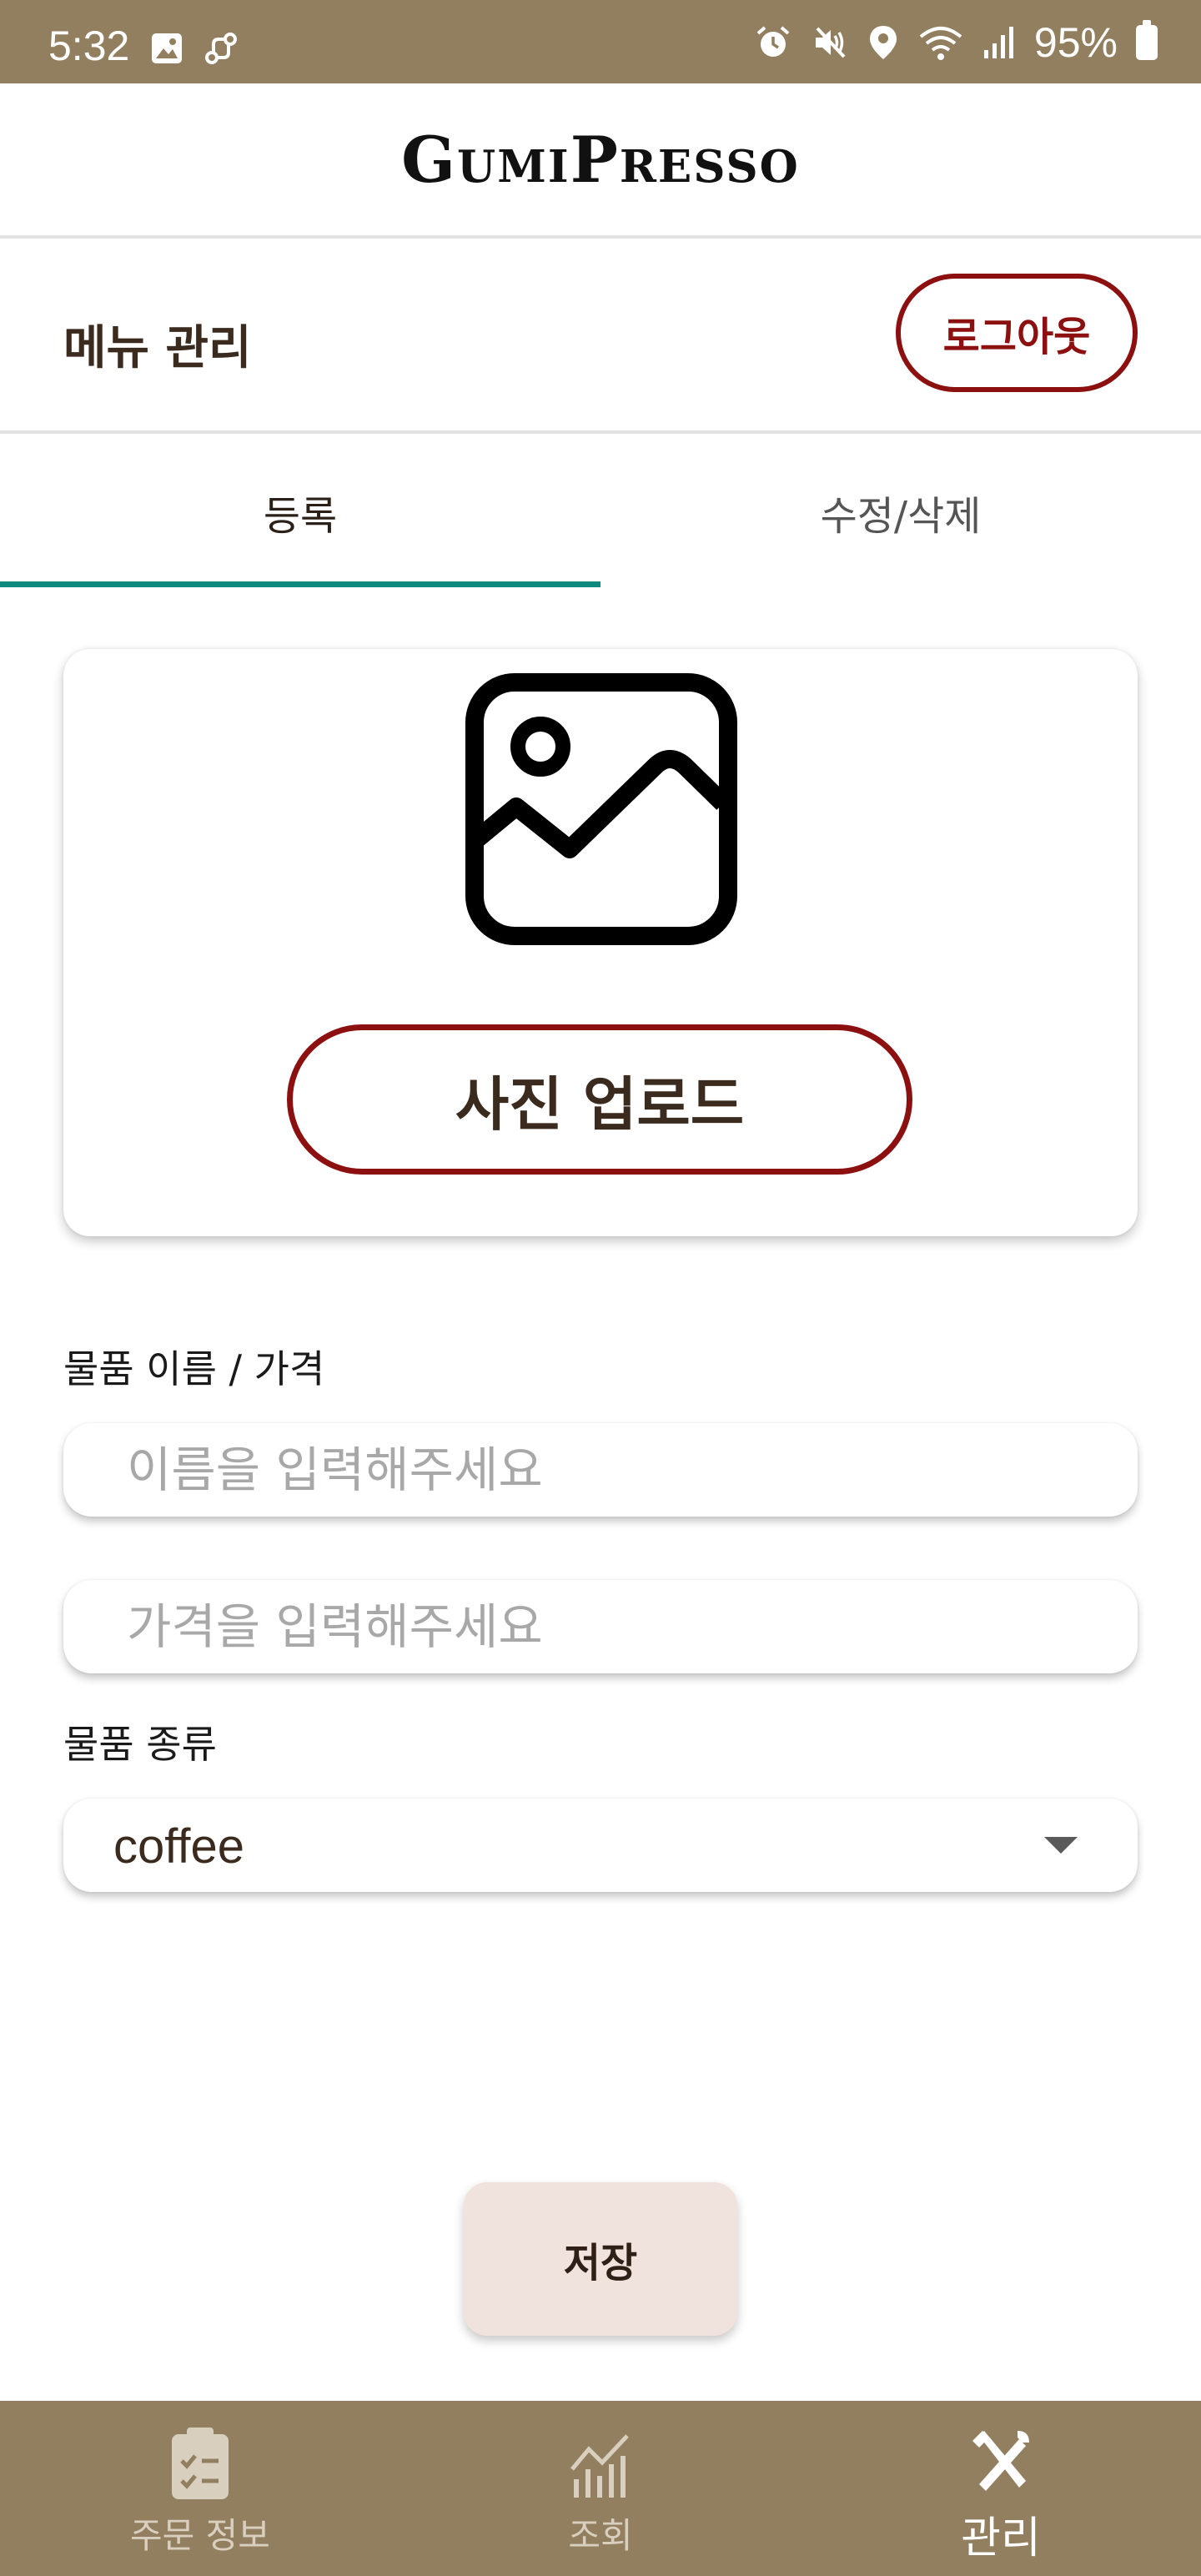  I want to click on battery-icon, so click(1147, 40).